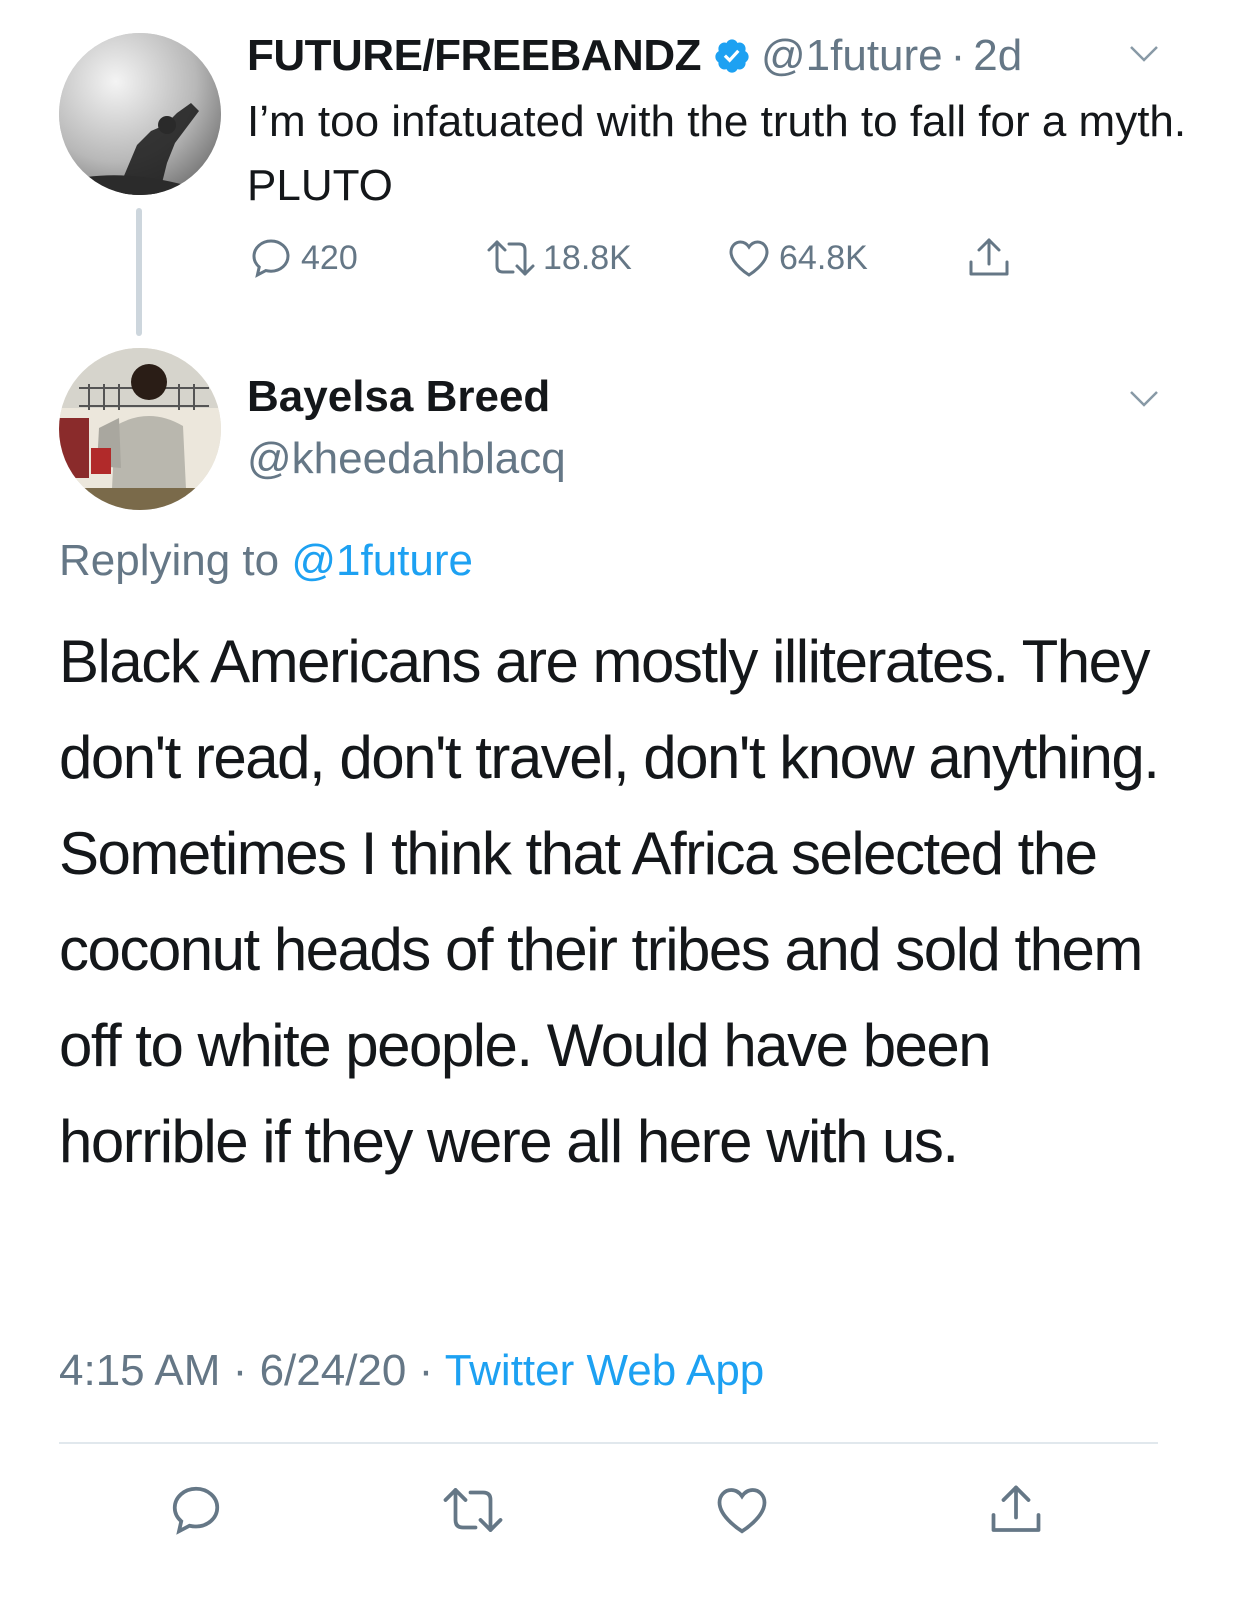 This screenshot has height=1601, width=1242. I want to click on divider, so click(608, 1443).